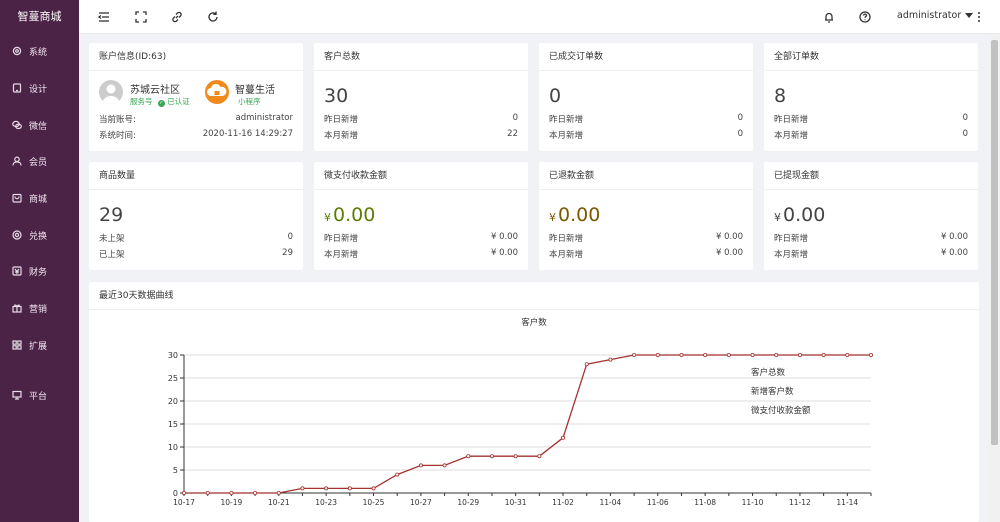  I want to click on sidebar-item-design: 设计, so click(39, 88).